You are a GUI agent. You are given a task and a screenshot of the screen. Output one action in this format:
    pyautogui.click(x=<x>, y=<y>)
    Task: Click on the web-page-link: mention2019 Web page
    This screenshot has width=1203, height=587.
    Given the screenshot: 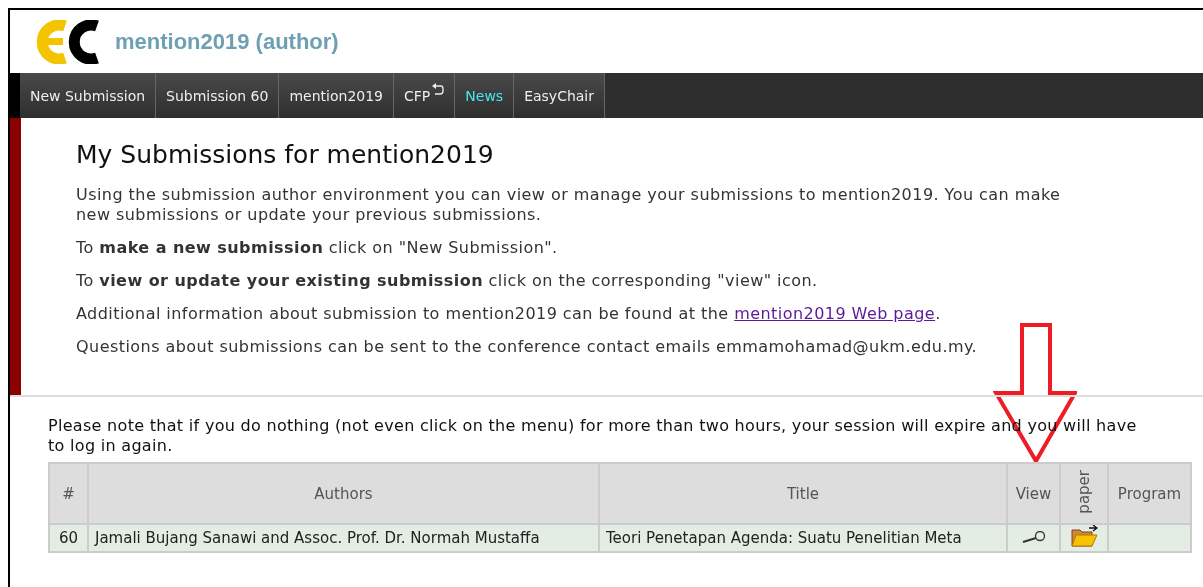 What is the action you would take?
    pyautogui.click(x=835, y=313)
    